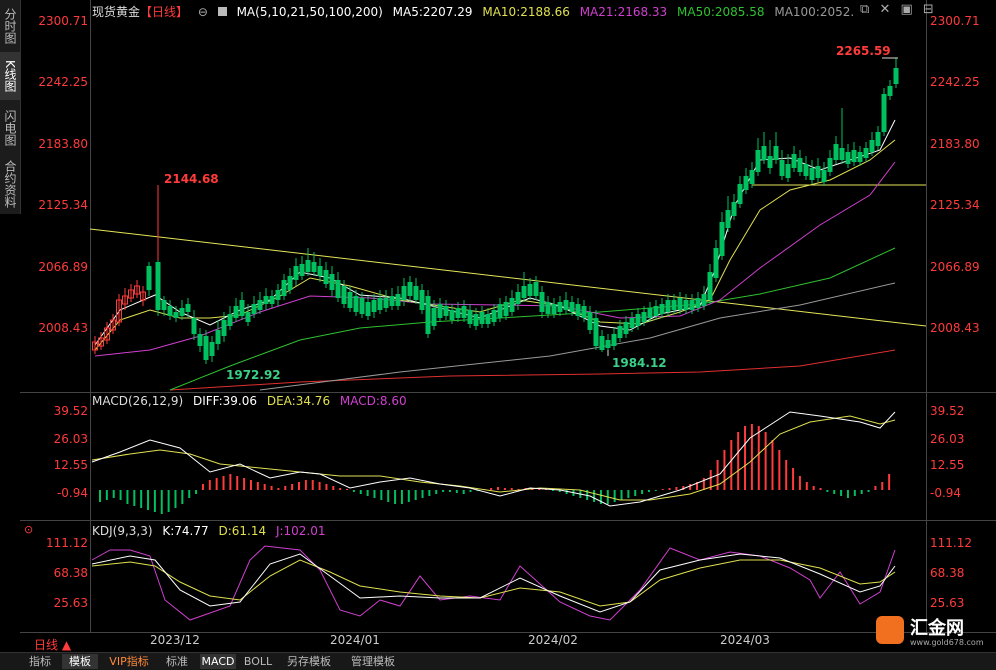 This screenshot has height=670, width=996. I want to click on xlabel-2024-02: 2024/02, so click(553, 640).